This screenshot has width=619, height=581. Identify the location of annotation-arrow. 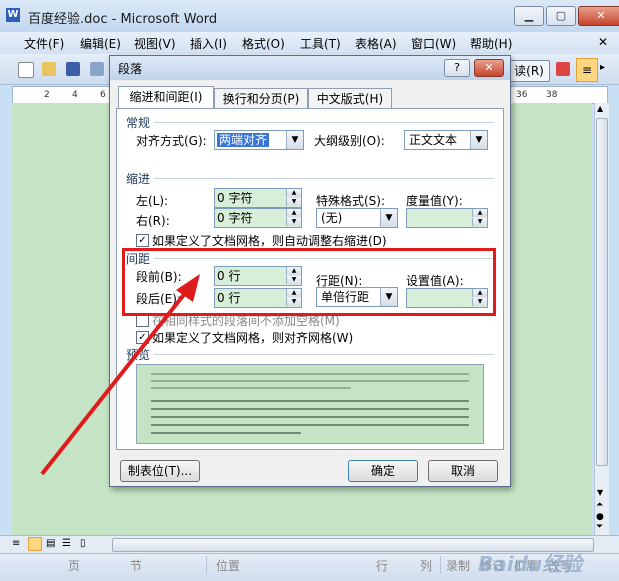
(120, 375).